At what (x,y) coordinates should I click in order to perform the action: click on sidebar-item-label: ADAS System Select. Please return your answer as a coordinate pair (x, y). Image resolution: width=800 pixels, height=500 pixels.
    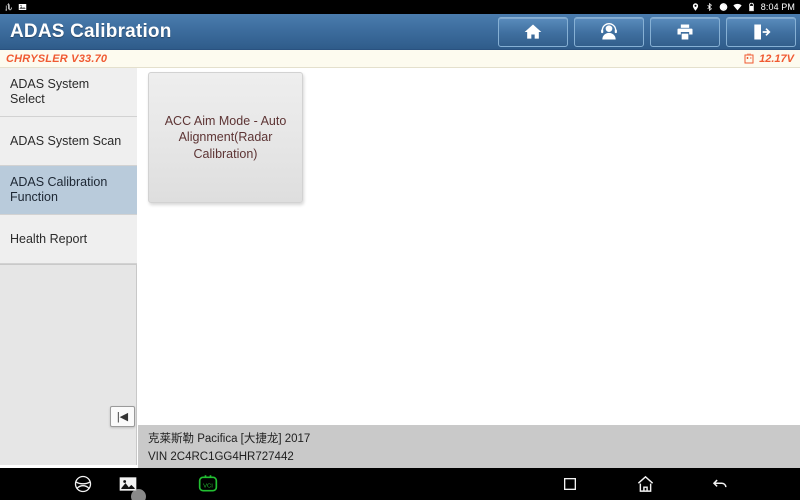
    Looking at the image, I should click on (50, 91).